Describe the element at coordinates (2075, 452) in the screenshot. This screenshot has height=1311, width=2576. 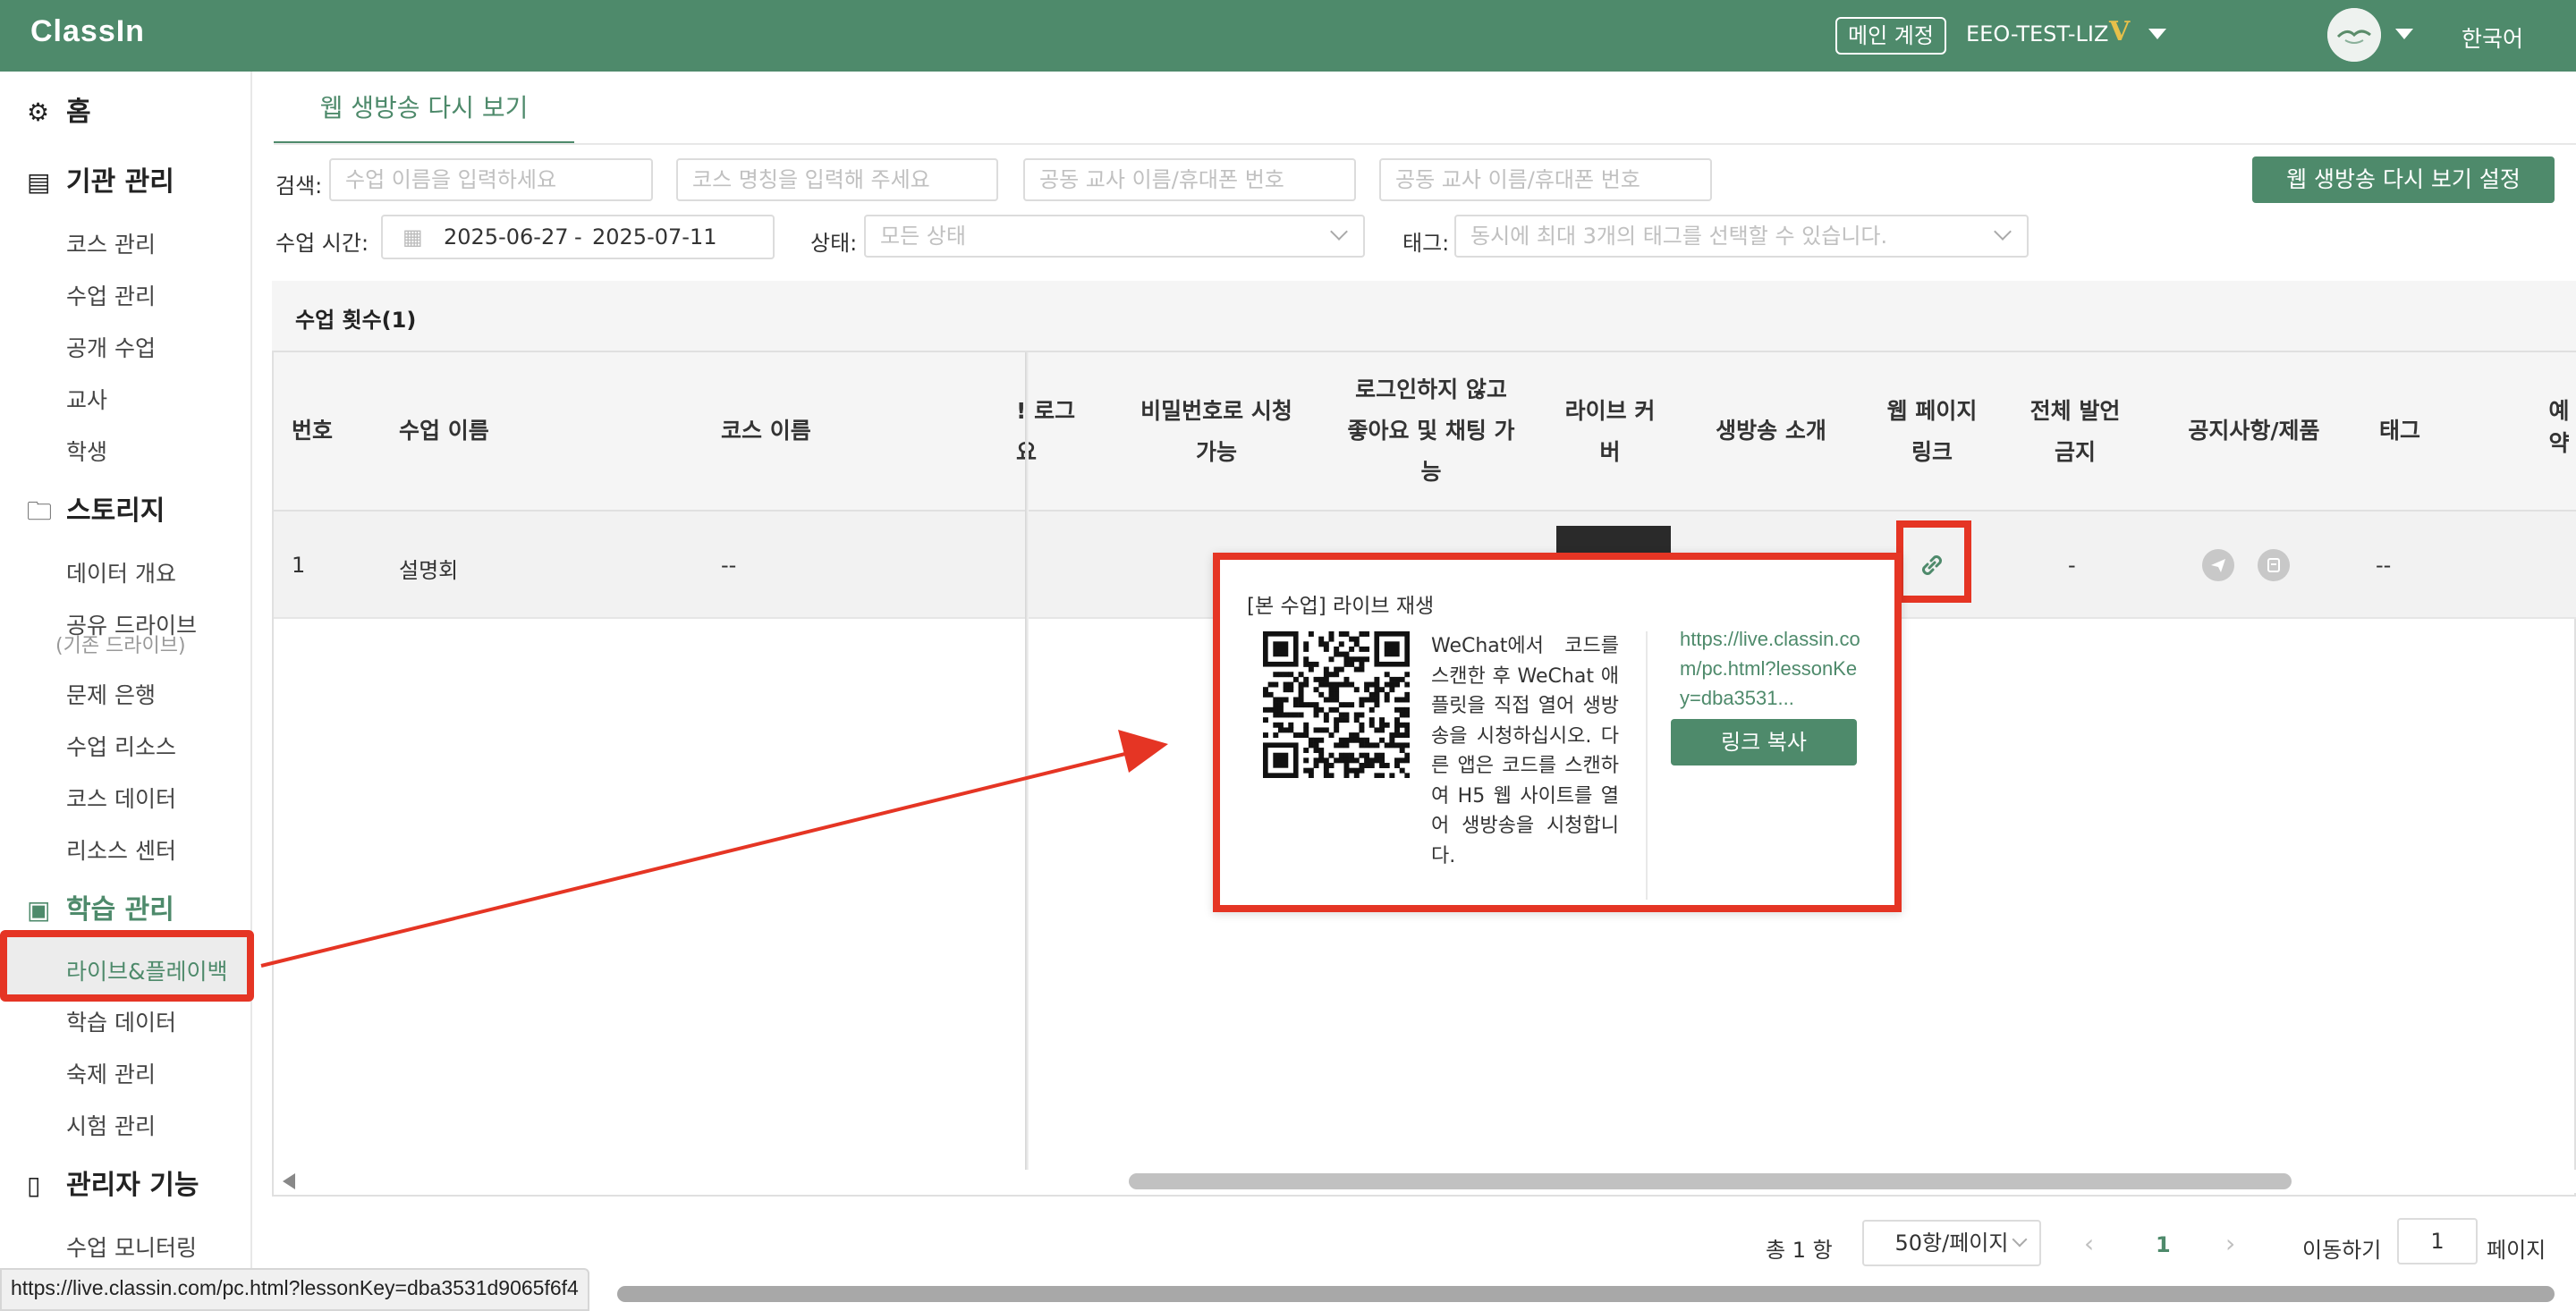
I see `col-header-mute-all-2: 금지` at that location.